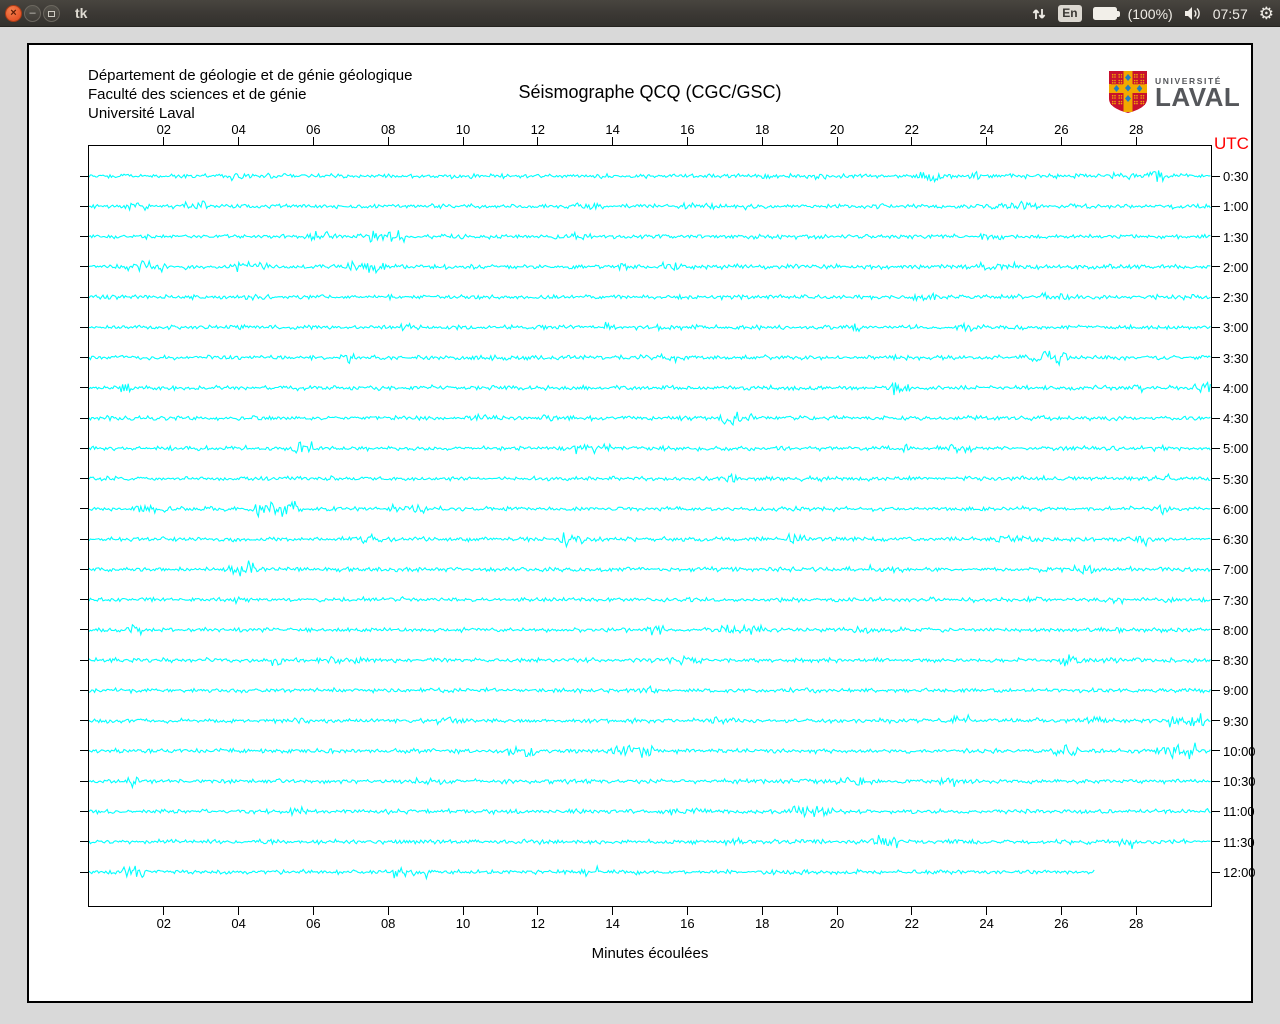  I want to click on x-tick-label-bottom: 18, so click(762, 923).